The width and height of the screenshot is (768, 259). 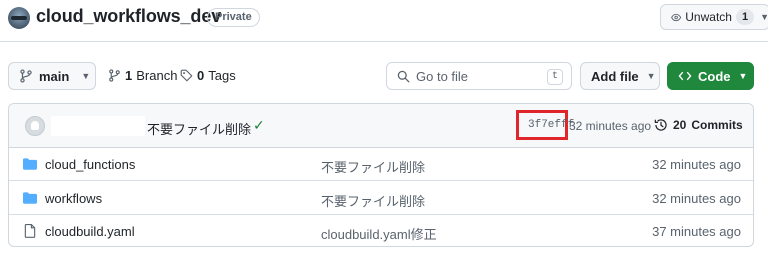 What do you see at coordinates (676, 17) in the screenshot?
I see `eye-icon` at bounding box center [676, 17].